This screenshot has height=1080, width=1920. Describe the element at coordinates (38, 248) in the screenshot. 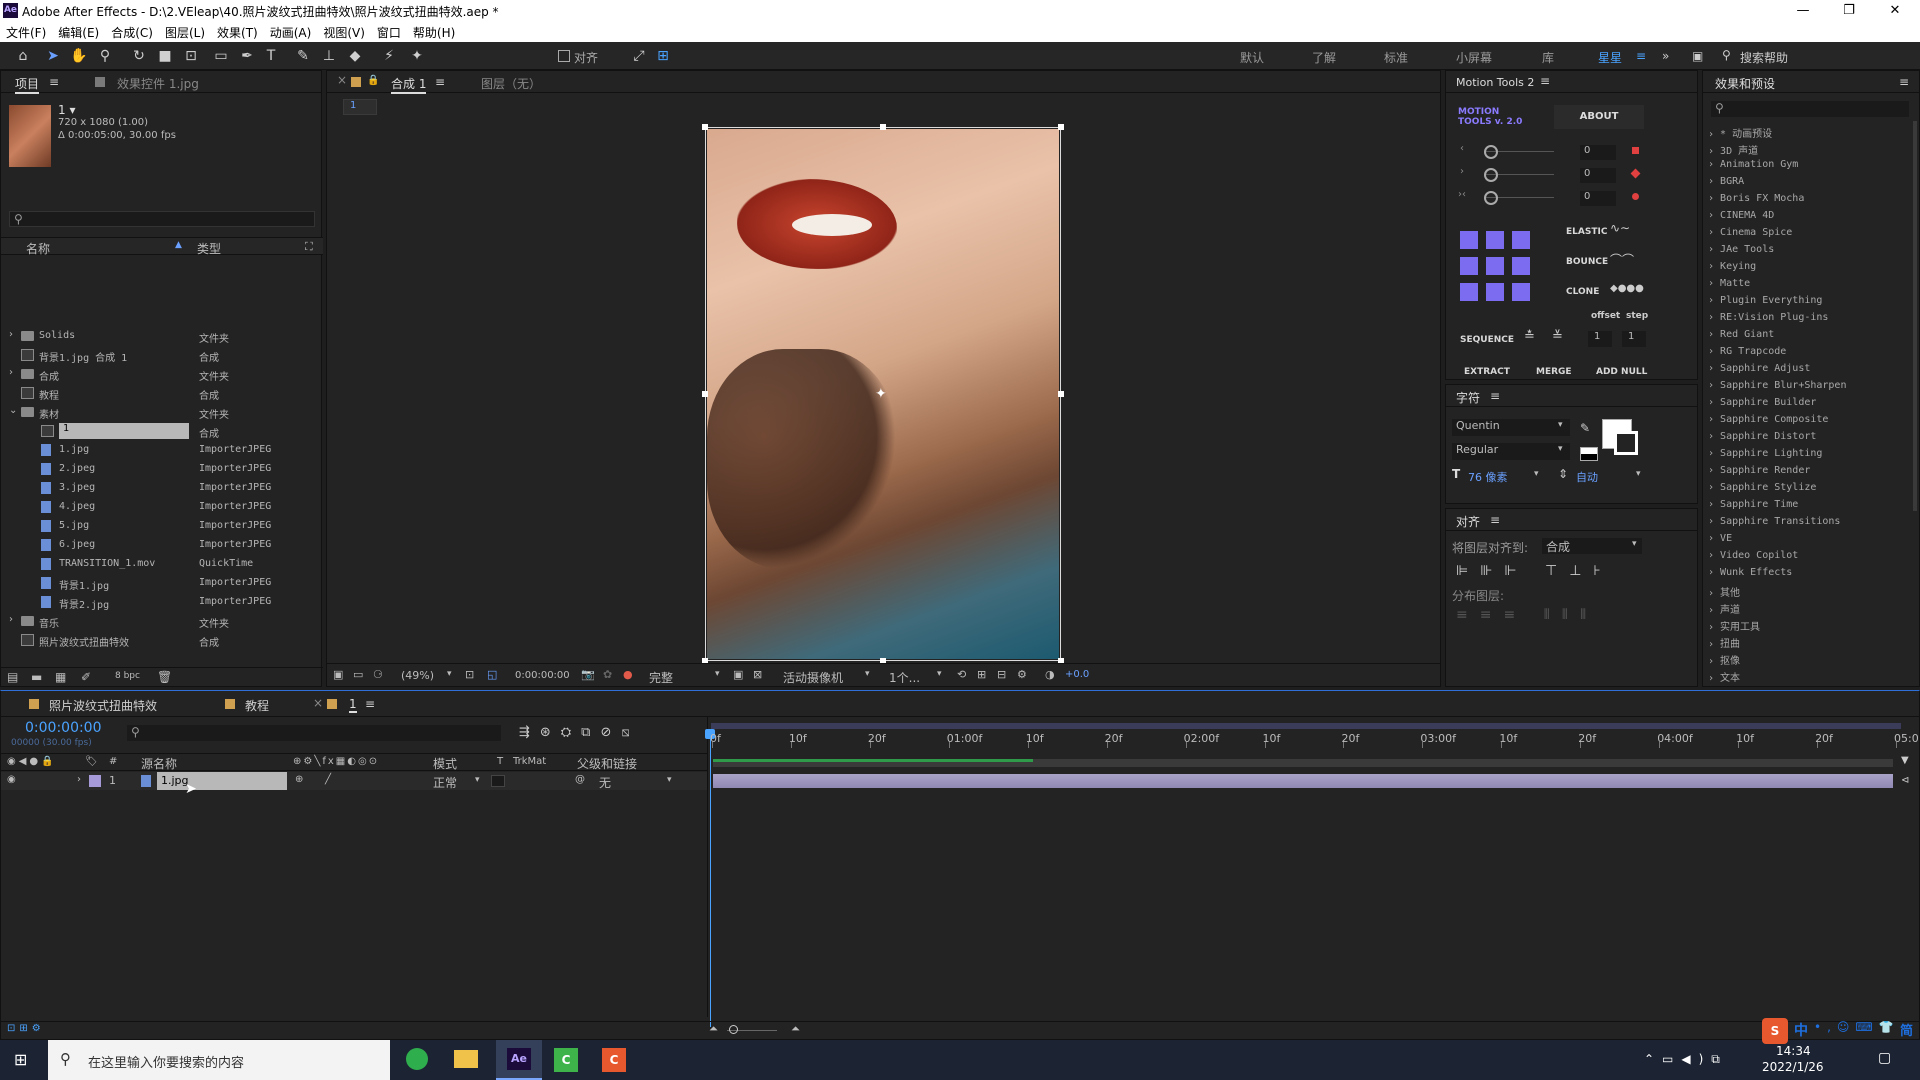

I see `col-name: 名称` at that location.